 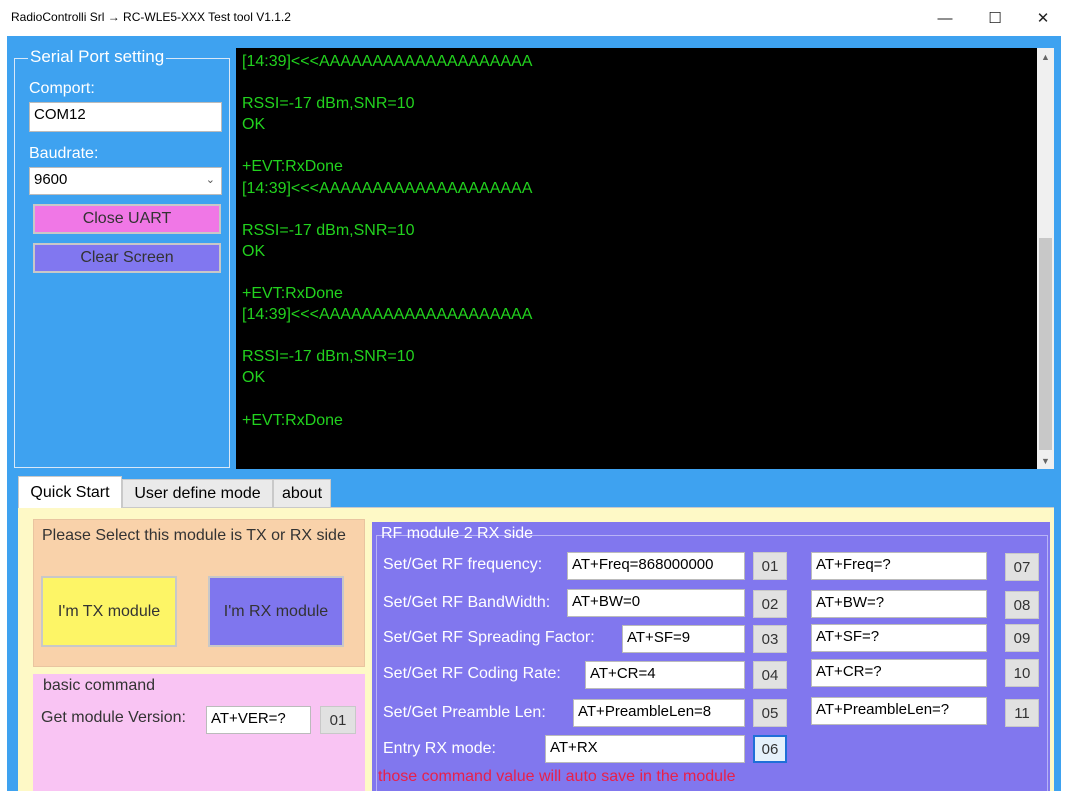 What do you see at coordinates (125, 117) in the screenshot?
I see `comport-input: COM12` at bounding box center [125, 117].